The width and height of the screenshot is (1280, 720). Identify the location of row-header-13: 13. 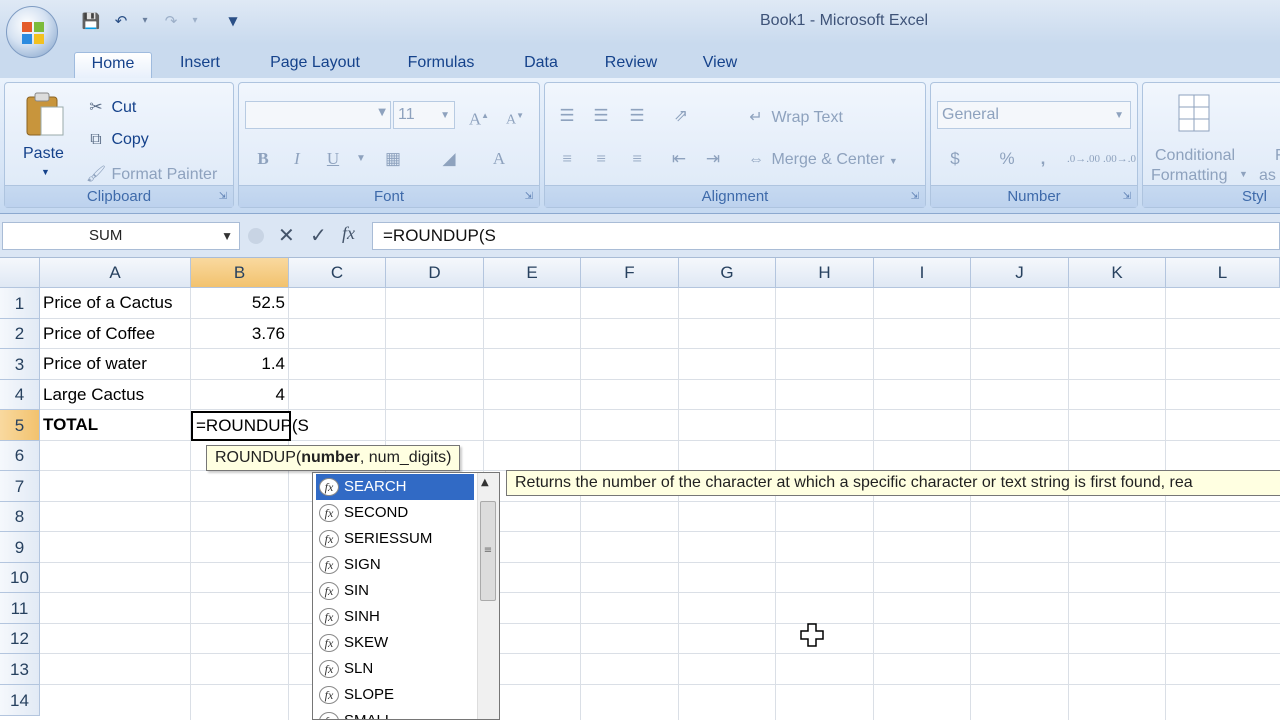
(20, 669).